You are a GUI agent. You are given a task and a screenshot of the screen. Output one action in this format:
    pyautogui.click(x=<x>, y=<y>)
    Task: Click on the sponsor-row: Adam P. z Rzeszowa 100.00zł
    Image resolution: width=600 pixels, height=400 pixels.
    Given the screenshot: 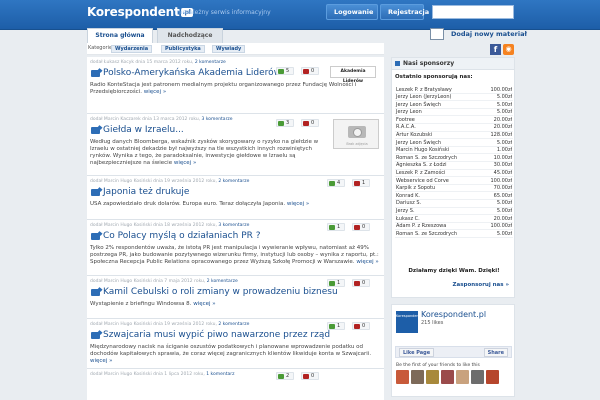 What is the action you would take?
    pyautogui.click(x=454, y=227)
    